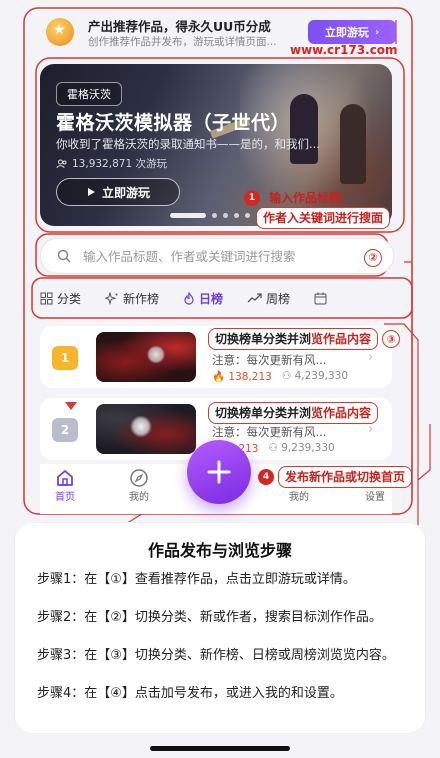  I want to click on nav-home: 首页, so click(65, 485).